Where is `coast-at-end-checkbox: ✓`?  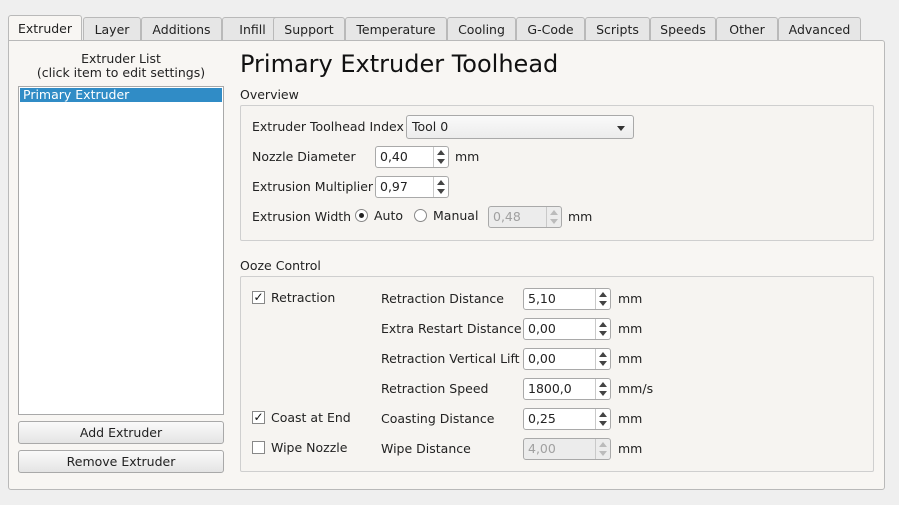
coast-at-end-checkbox: ✓ is located at coordinates (258, 417).